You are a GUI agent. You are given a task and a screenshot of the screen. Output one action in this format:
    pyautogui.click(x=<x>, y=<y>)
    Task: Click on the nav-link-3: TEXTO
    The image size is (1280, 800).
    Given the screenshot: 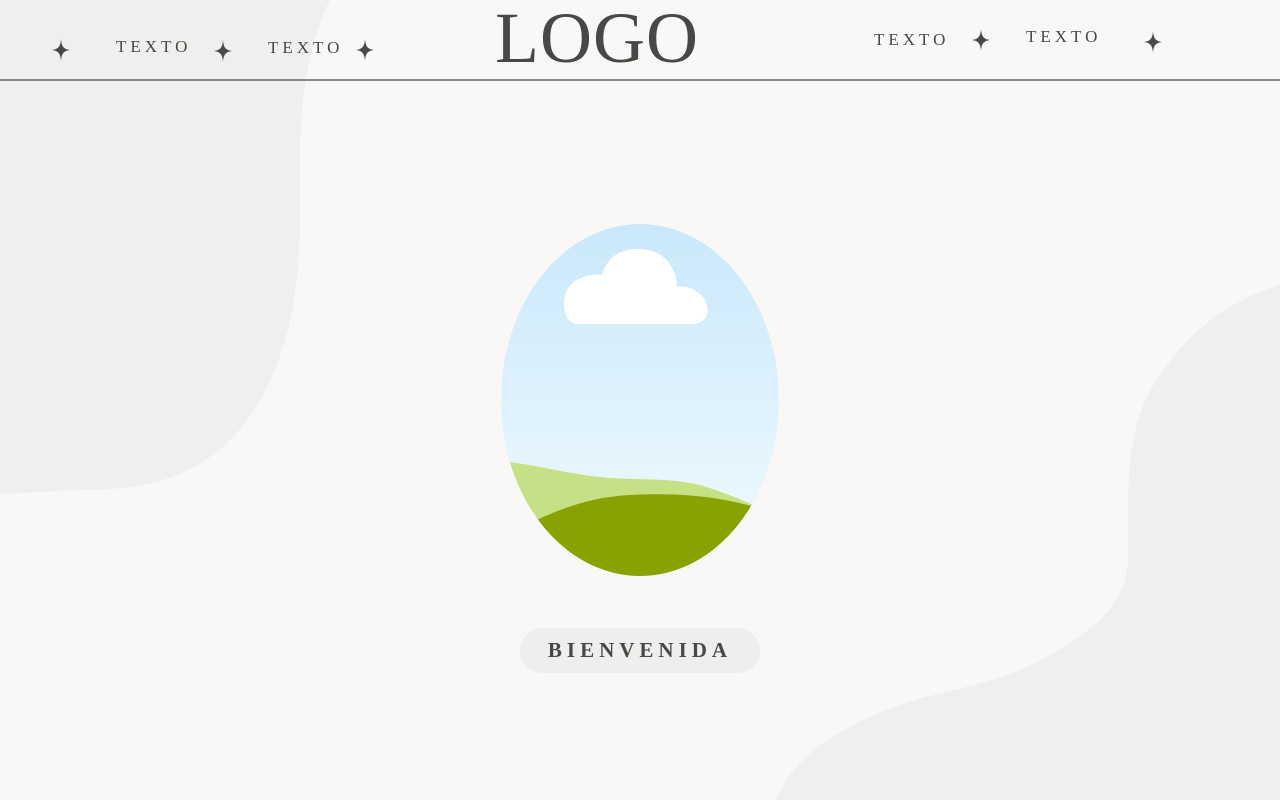 What is the action you would take?
    pyautogui.click(x=911, y=40)
    